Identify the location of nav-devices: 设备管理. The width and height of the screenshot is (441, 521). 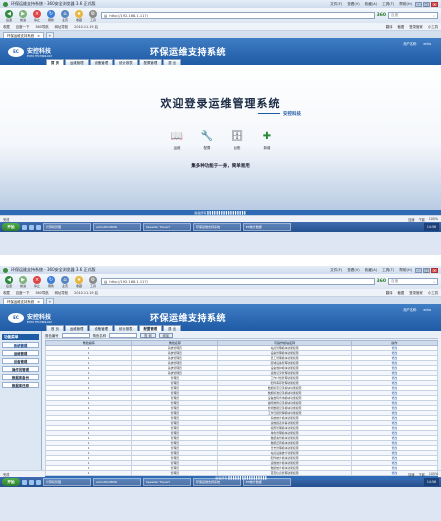
(101, 328).